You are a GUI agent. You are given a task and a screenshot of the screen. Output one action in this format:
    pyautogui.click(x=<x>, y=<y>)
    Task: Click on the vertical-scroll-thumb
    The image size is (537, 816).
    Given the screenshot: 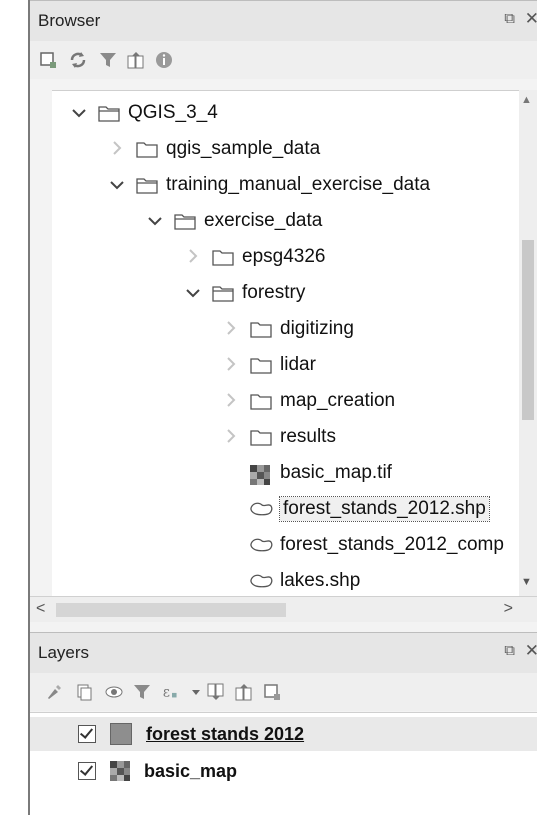 What is the action you would take?
    pyautogui.click(x=528, y=330)
    